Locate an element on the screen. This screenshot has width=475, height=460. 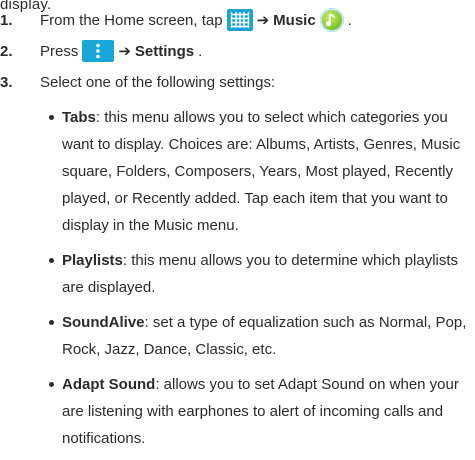
menu-target: Music is located at coordinates (294, 20).